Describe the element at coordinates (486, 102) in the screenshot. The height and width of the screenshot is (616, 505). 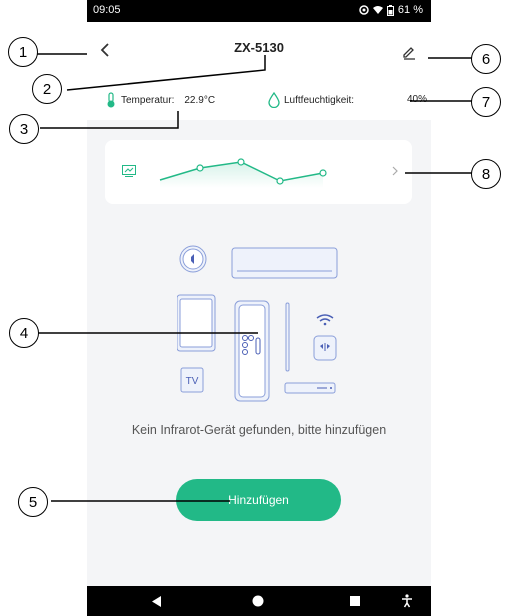
I see `callout-7: 7` at that location.